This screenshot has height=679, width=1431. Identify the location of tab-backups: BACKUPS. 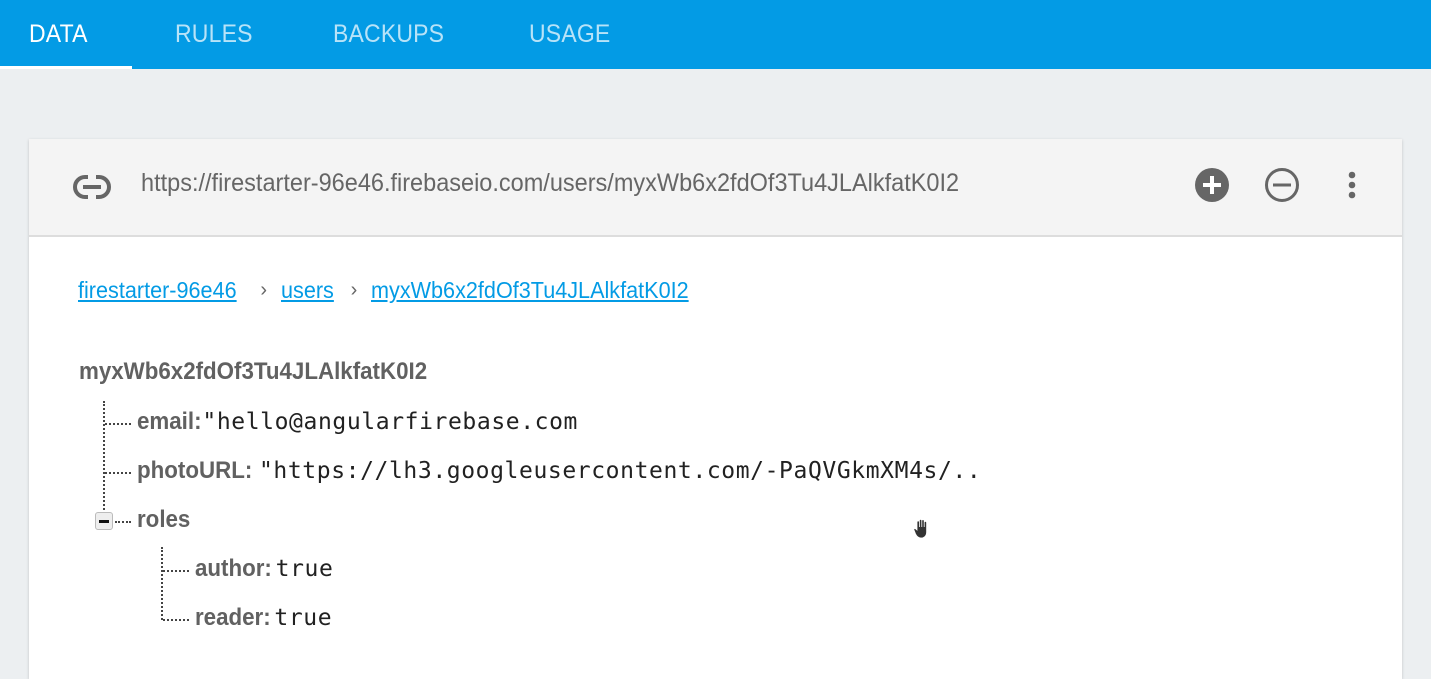
(388, 34).